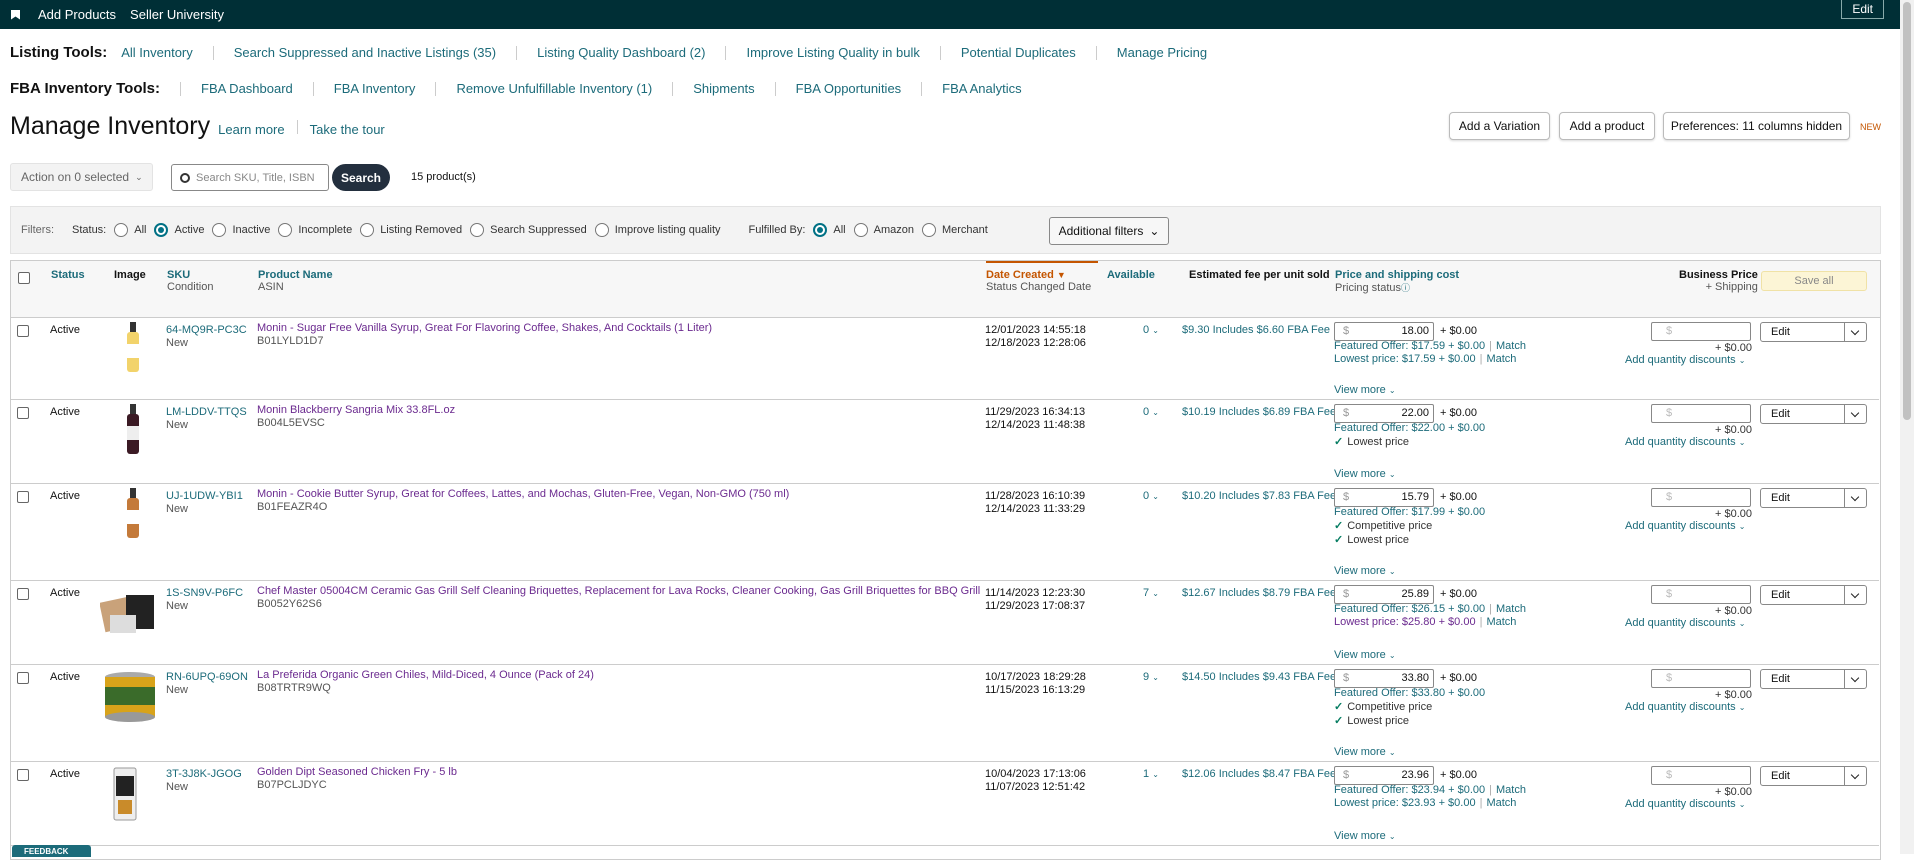 The width and height of the screenshot is (1914, 860). Describe the element at coordinates (1384, 594) in the screenshot. I see `price-input: $25.89` at that location.